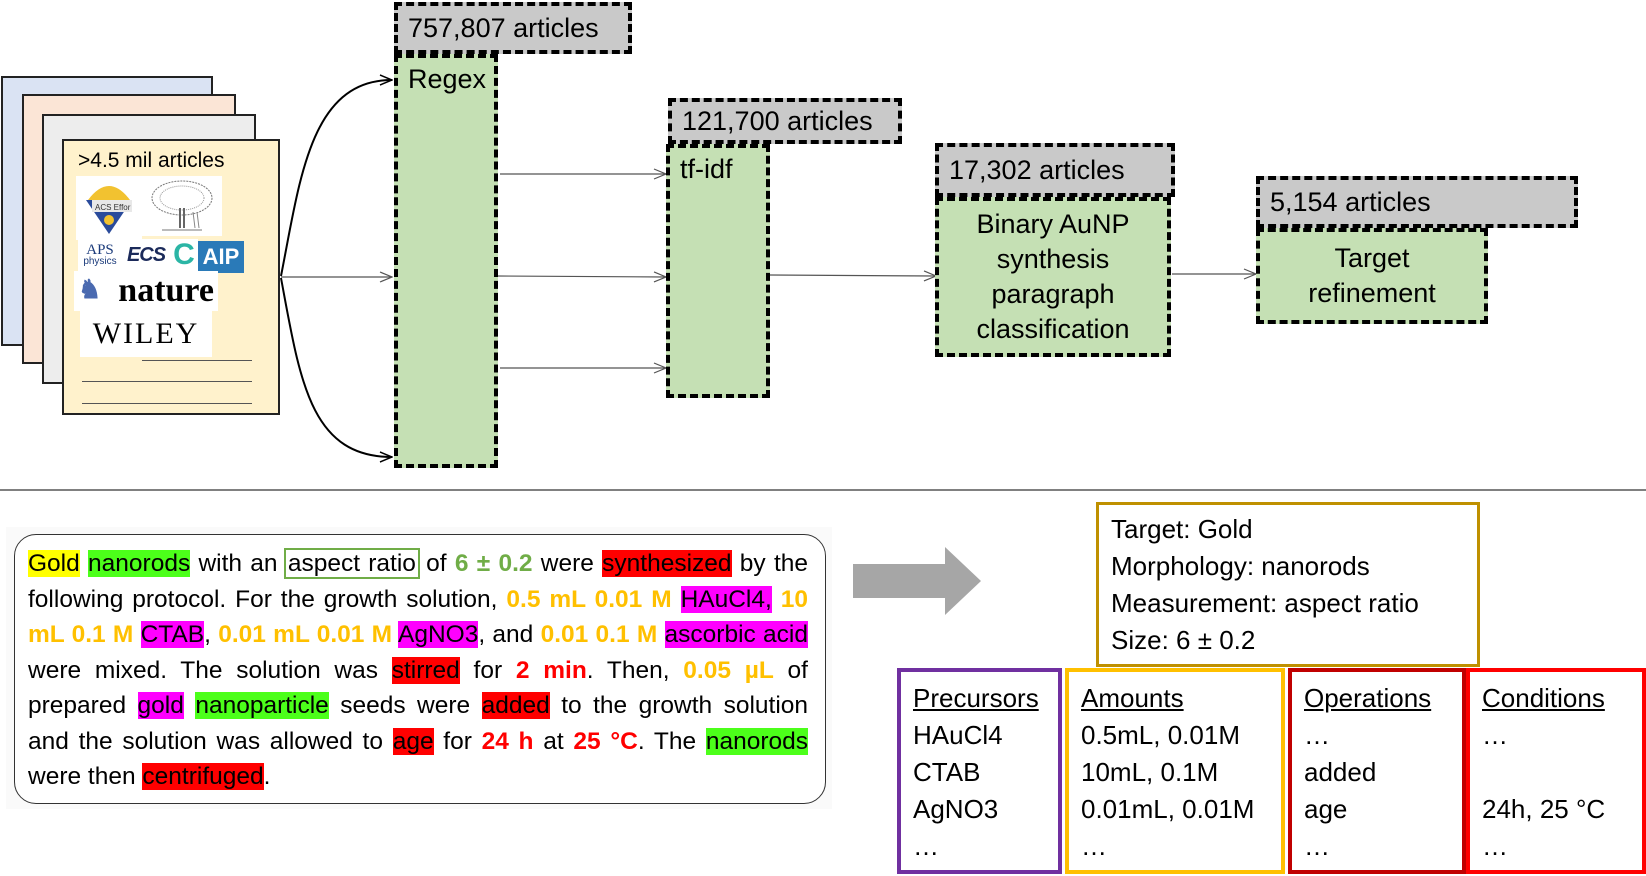  I want to click on precursor-entity: AgNO3, so click(438, 634).